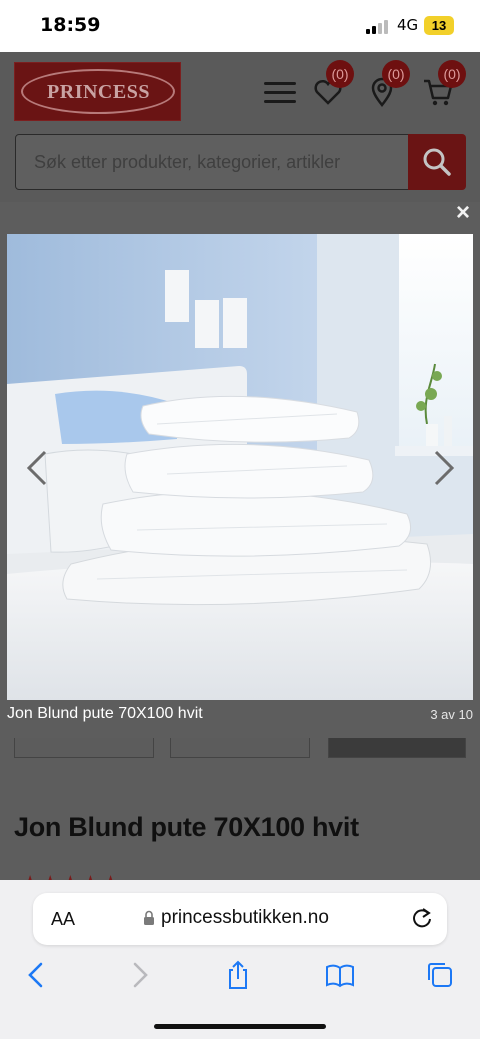 Image resolution: width=480 pixels, height=1039 pixels. Describe the element at coordinates (139, 975) in the screenshot. I see `forward-icon` at that location.